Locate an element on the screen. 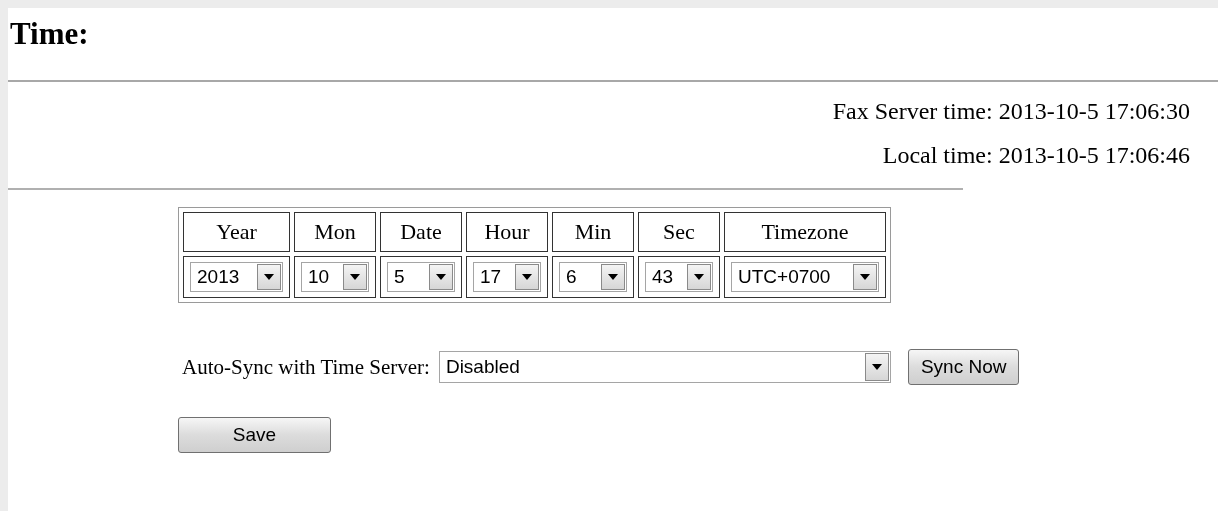 The width and height of the screenshot is (1218, 511). column-header: Mon is located at coordinates (335, 232).